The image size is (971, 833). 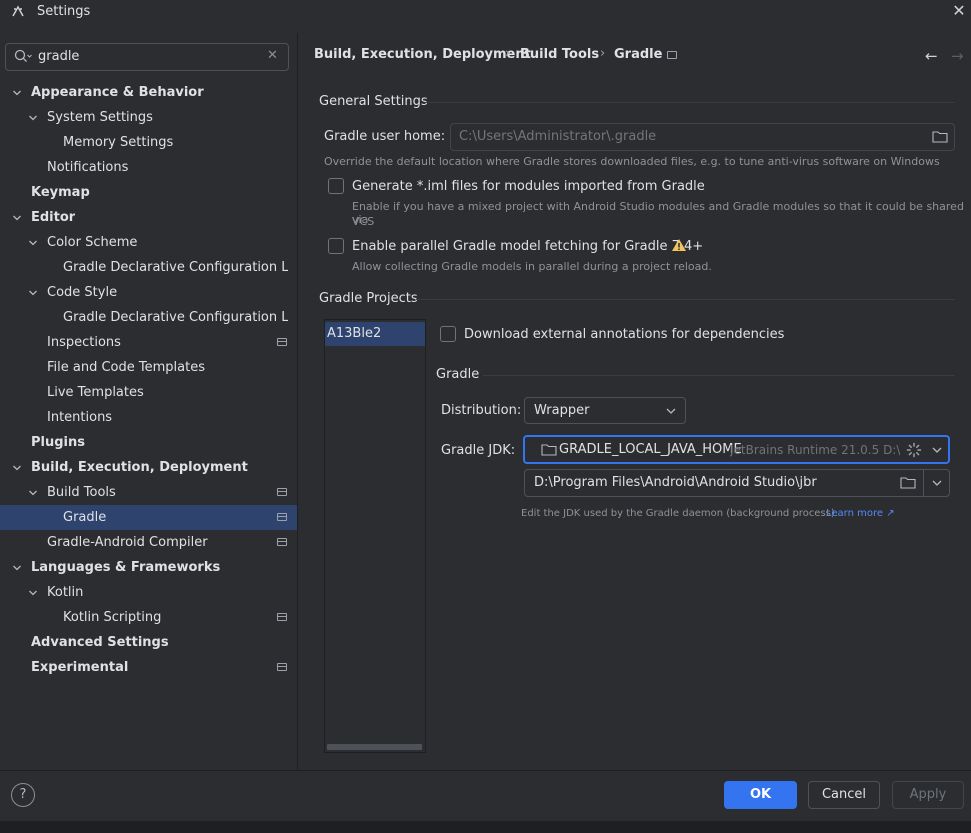 What do you see at coordinates (82, 292) in the screenshot?
I see `tree-item-label: Code Style` at bounding box center [82, 292].